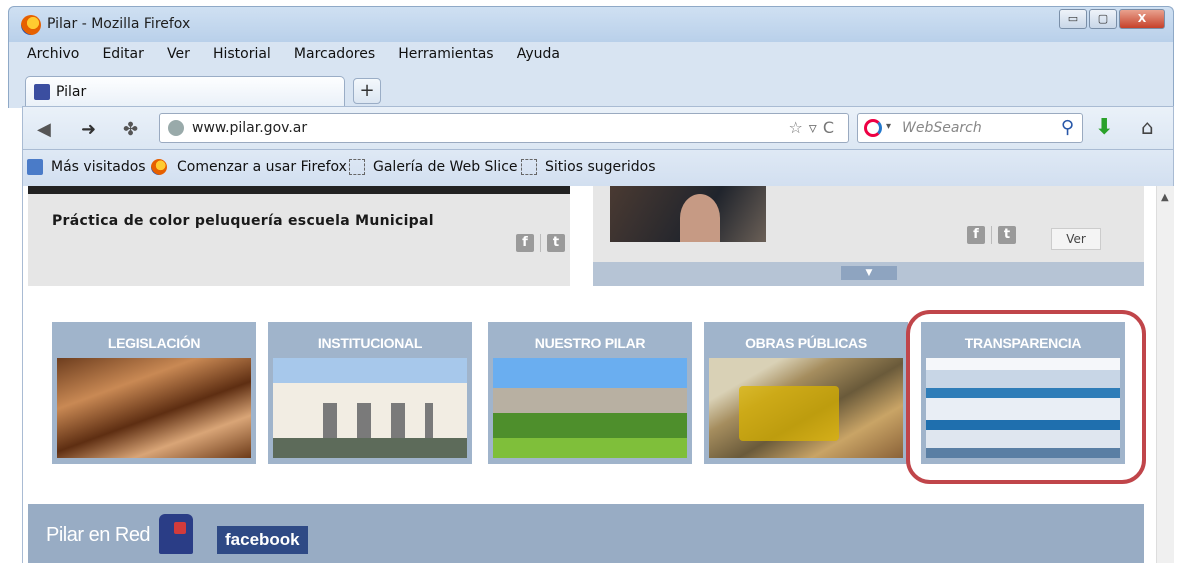 The width and height of the screenshot is (1181, 563). I want to click on menu-ver: Ver, so click(178, 54).